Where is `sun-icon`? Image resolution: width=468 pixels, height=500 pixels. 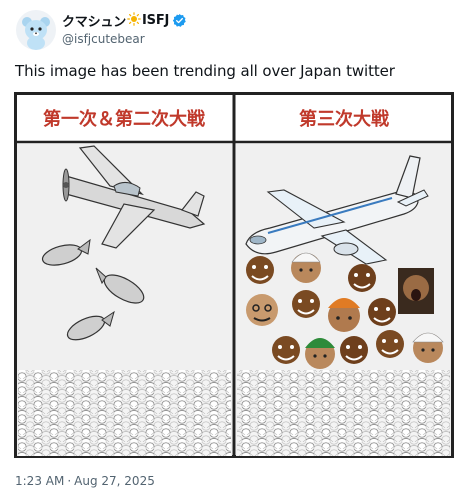 sun-icon is located at coordinates (134, 20).